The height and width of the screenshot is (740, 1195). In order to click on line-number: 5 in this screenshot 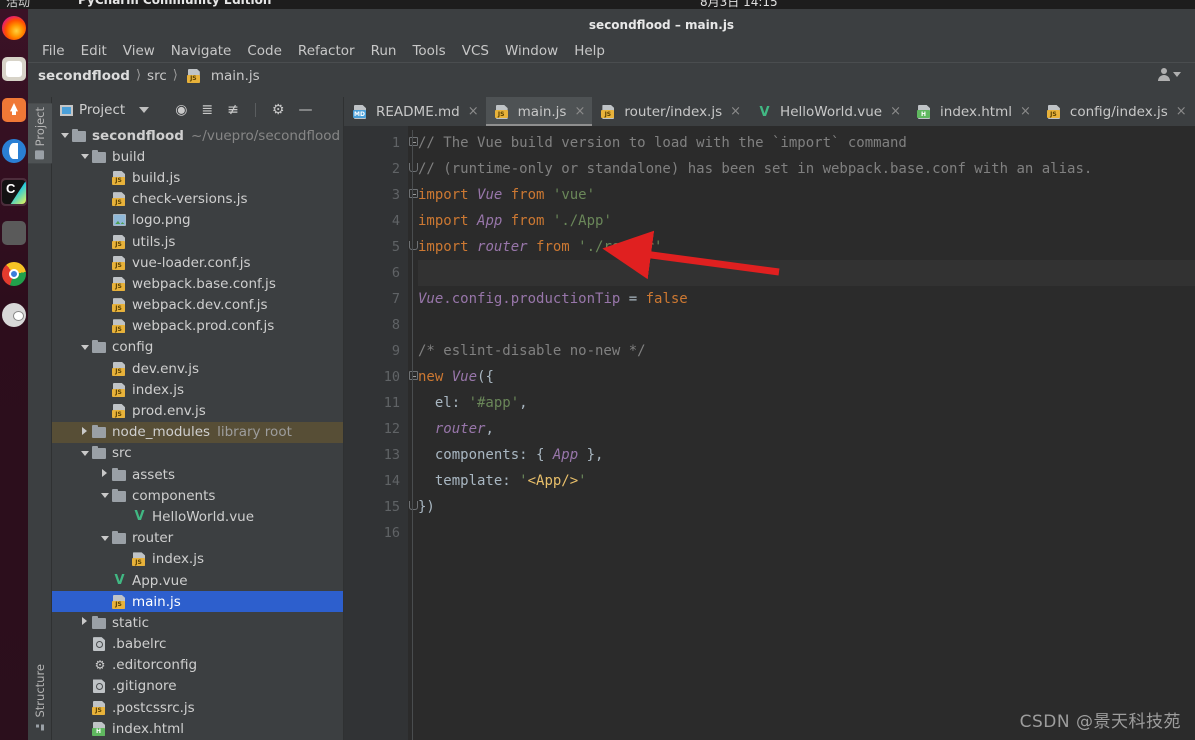, I will do `click(381, 247)`.